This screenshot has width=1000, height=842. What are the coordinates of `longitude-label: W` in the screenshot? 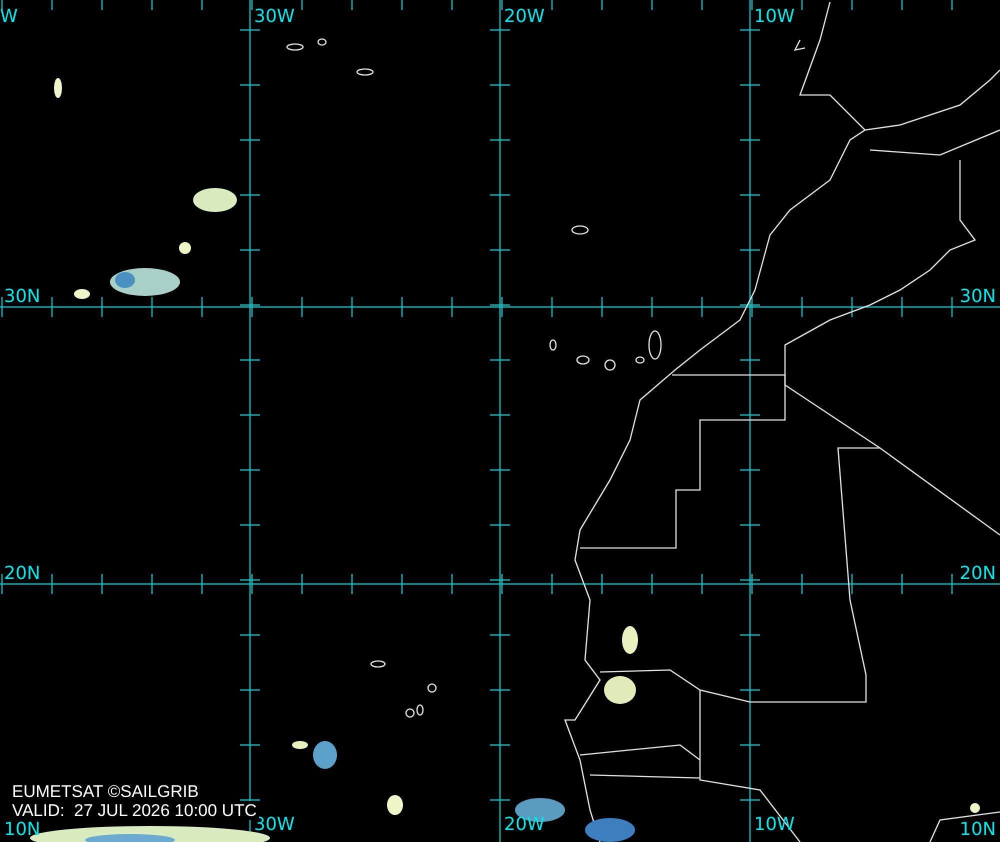 It's located at (9, 17).